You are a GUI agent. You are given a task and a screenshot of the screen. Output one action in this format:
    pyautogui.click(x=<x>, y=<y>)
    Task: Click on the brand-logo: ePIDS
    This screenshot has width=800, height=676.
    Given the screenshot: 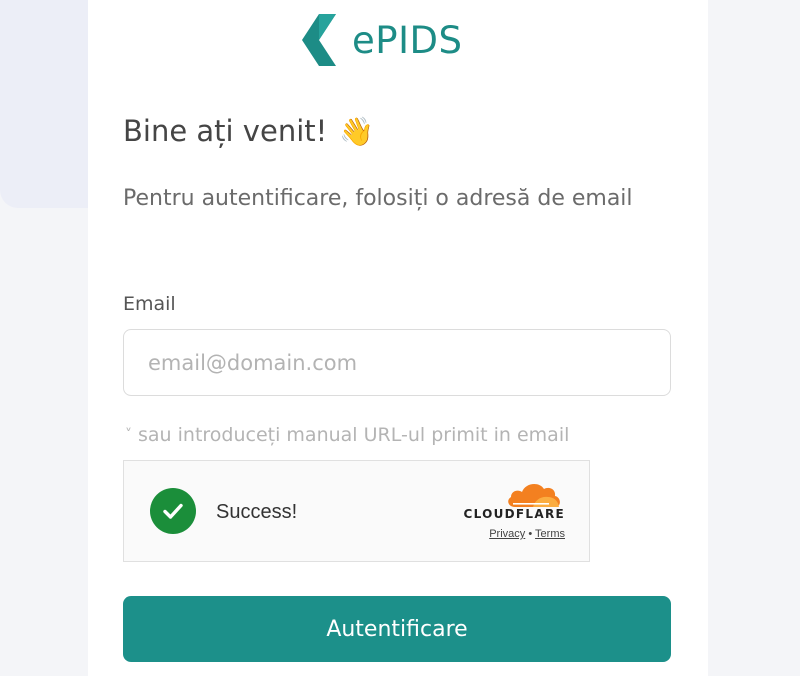 What is the action you would take?
    pyautogui.click(x=382, y=40)
    